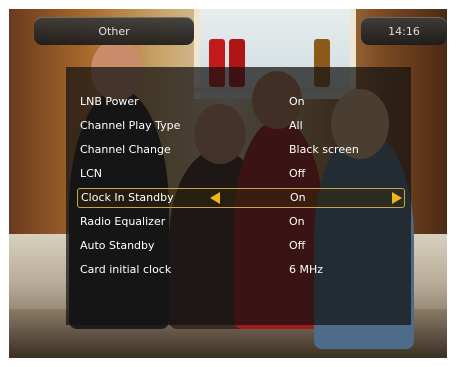 The width and height of the screenshot is (456, 367). I want to click on menu-item-value: All, so click(296, 125).